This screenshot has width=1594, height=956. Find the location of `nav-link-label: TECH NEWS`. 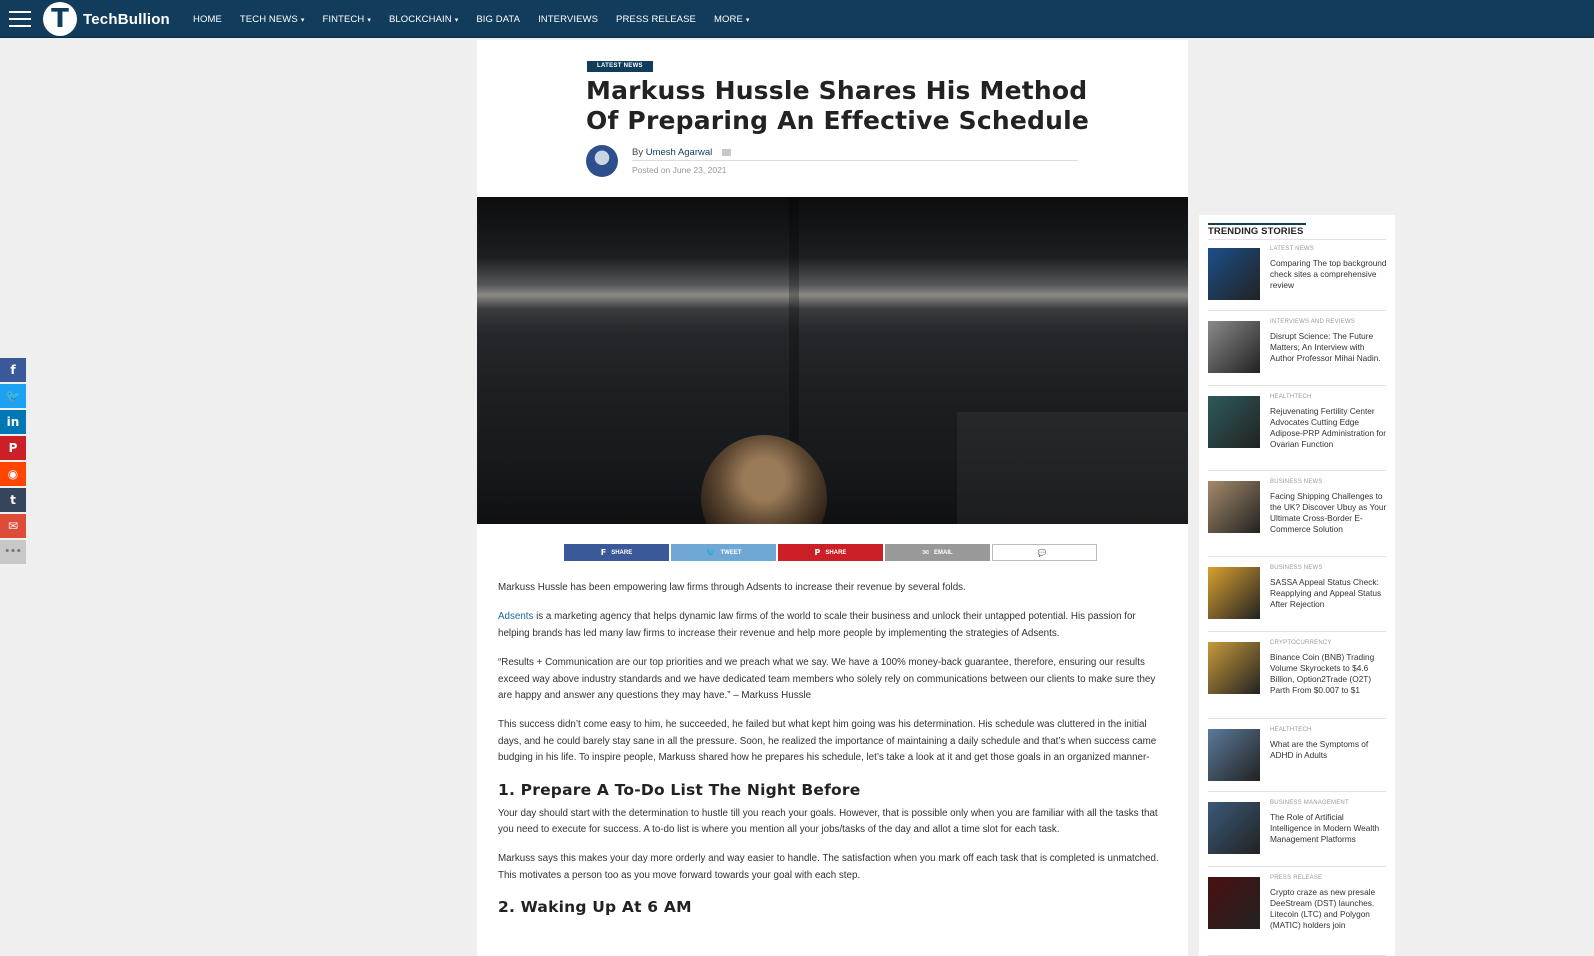

nav-link-label: TECH NEWS is located at coordinates (268, 19).